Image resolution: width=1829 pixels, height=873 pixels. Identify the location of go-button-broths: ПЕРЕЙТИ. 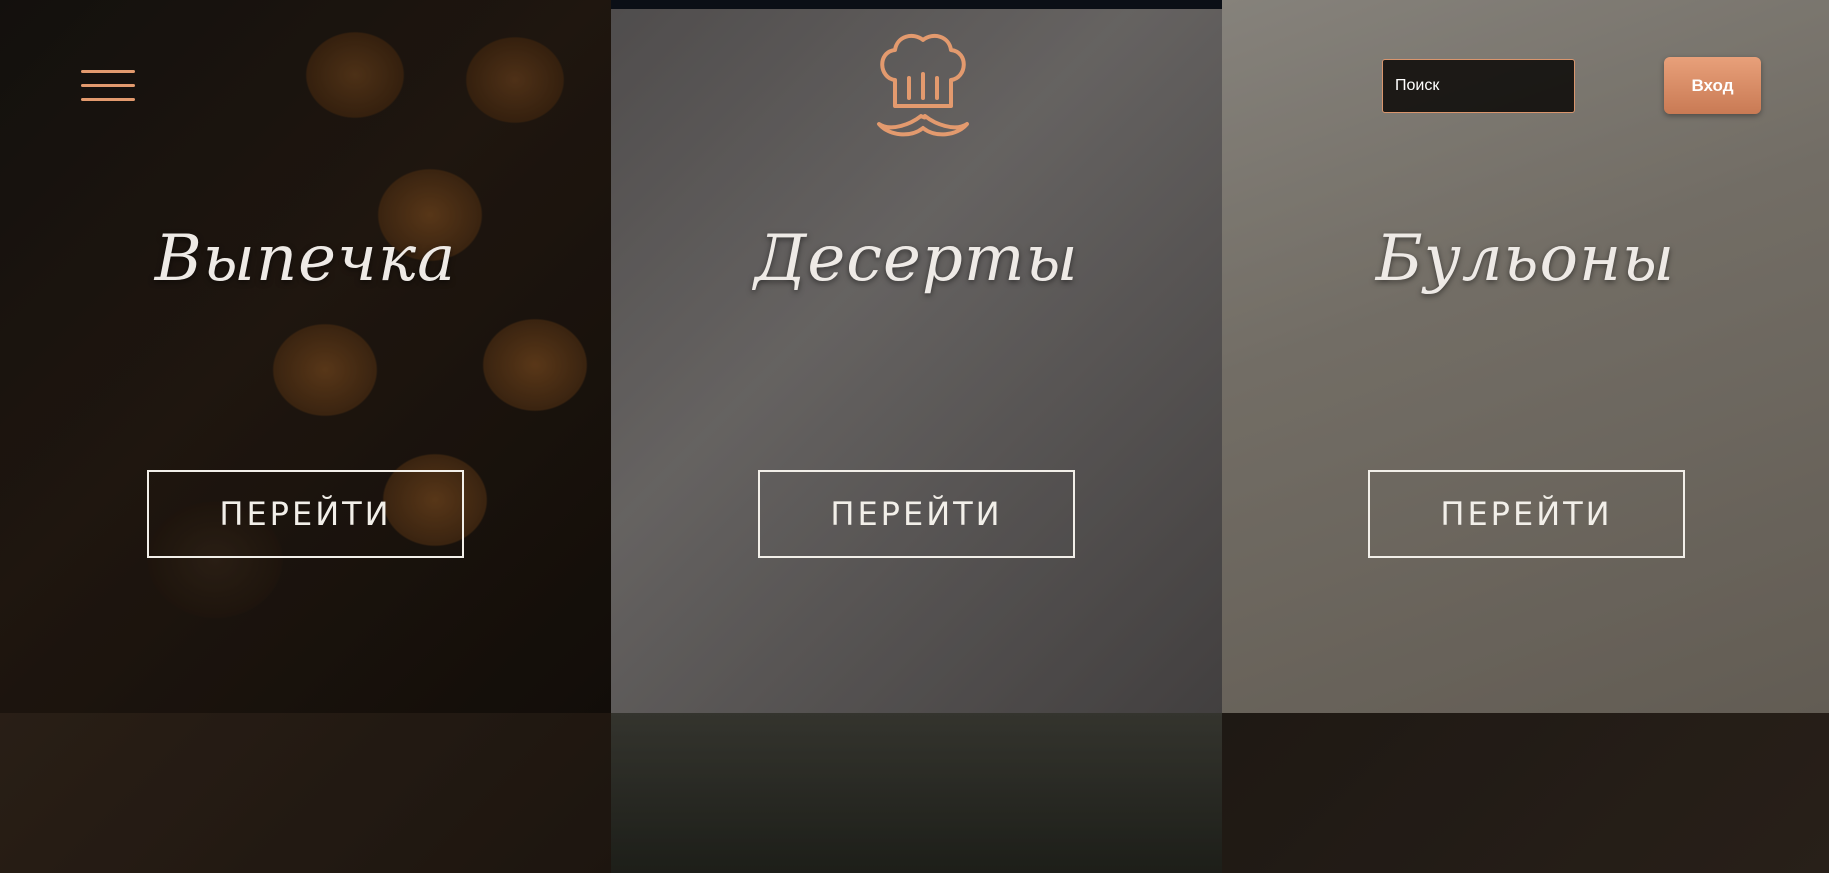
(1526, 514).